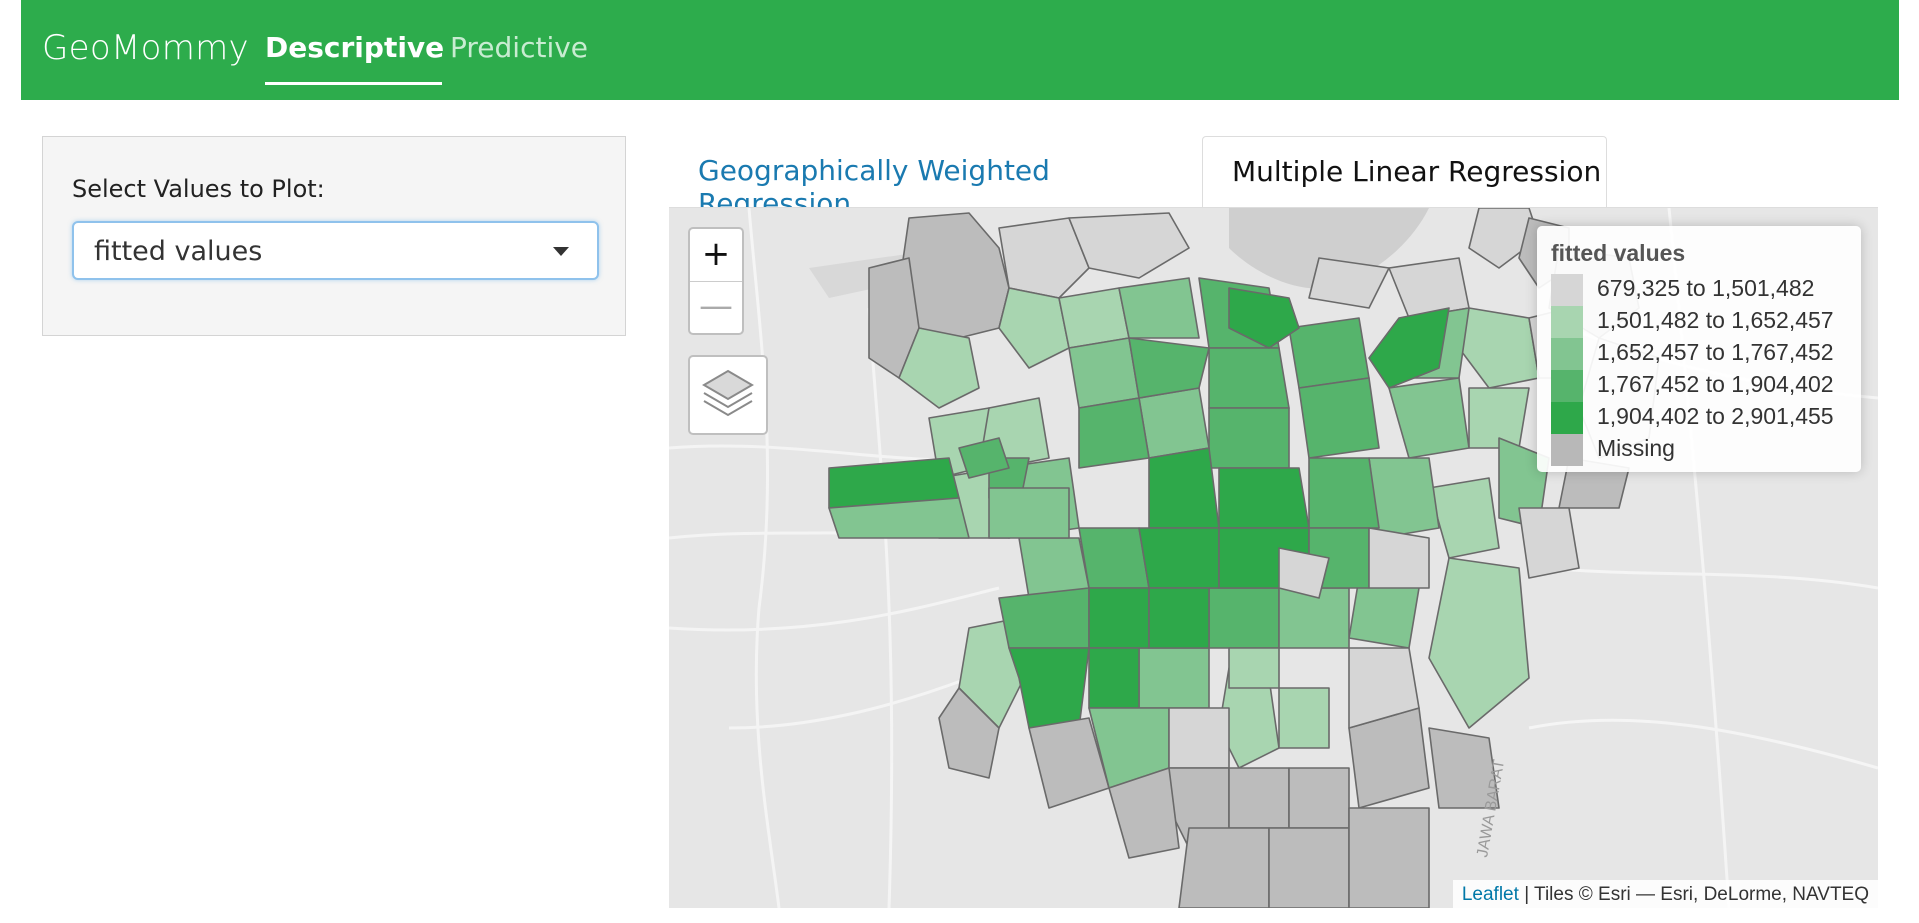 This screenshot has height=923, width=1919. Describe the element at coordinates (1490, 894) in the screenshot. I see `leaflet-link: Leaflet` at that location.